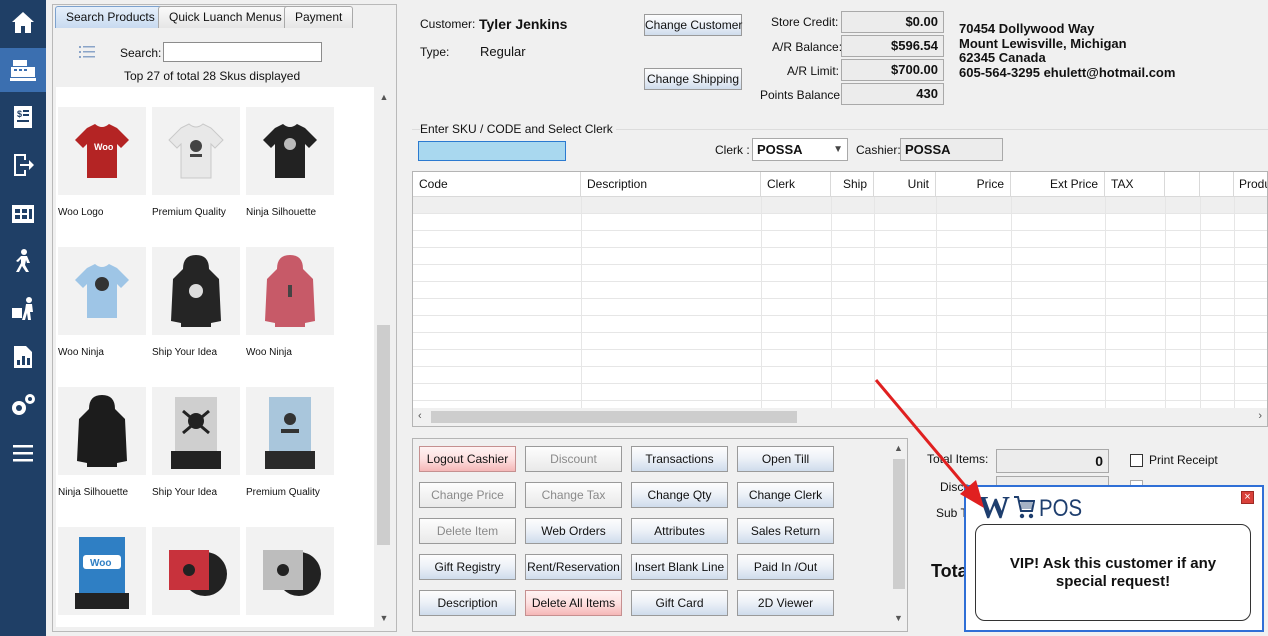 Image resolution: width=1268 pixels, height=636 pixels. Describe the element at coordinates (103, 577) in the screenshot. I see `product-tile: Woo` at that location.